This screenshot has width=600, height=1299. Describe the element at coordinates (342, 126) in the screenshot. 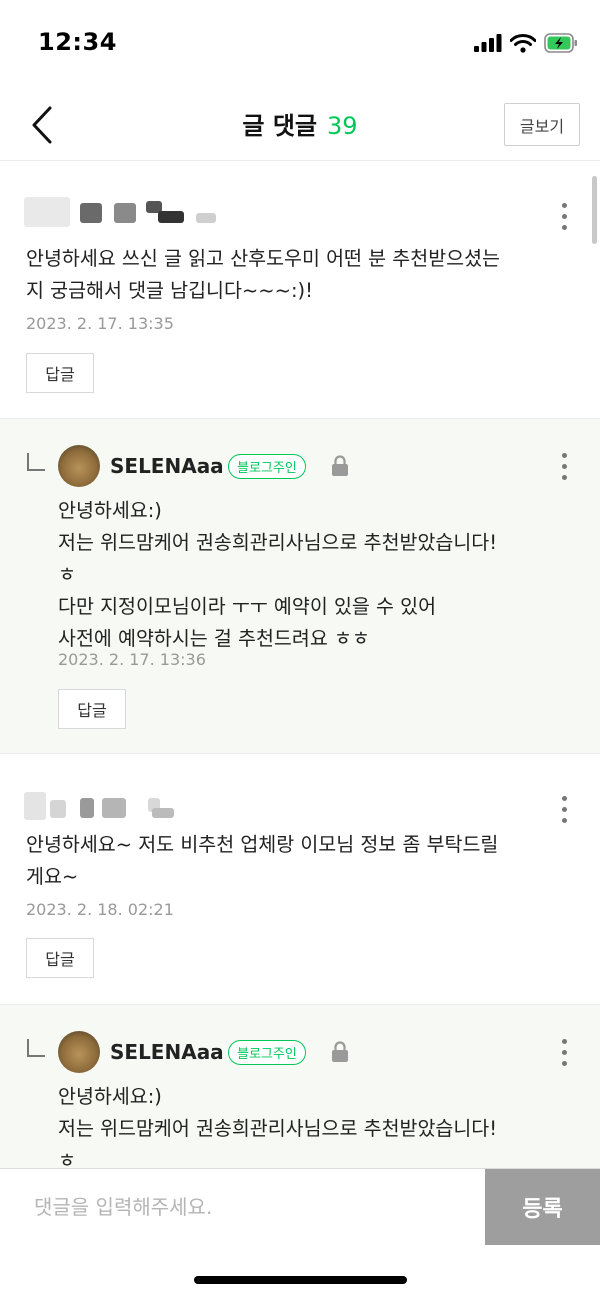

I see `comment-count: 39` at that location.